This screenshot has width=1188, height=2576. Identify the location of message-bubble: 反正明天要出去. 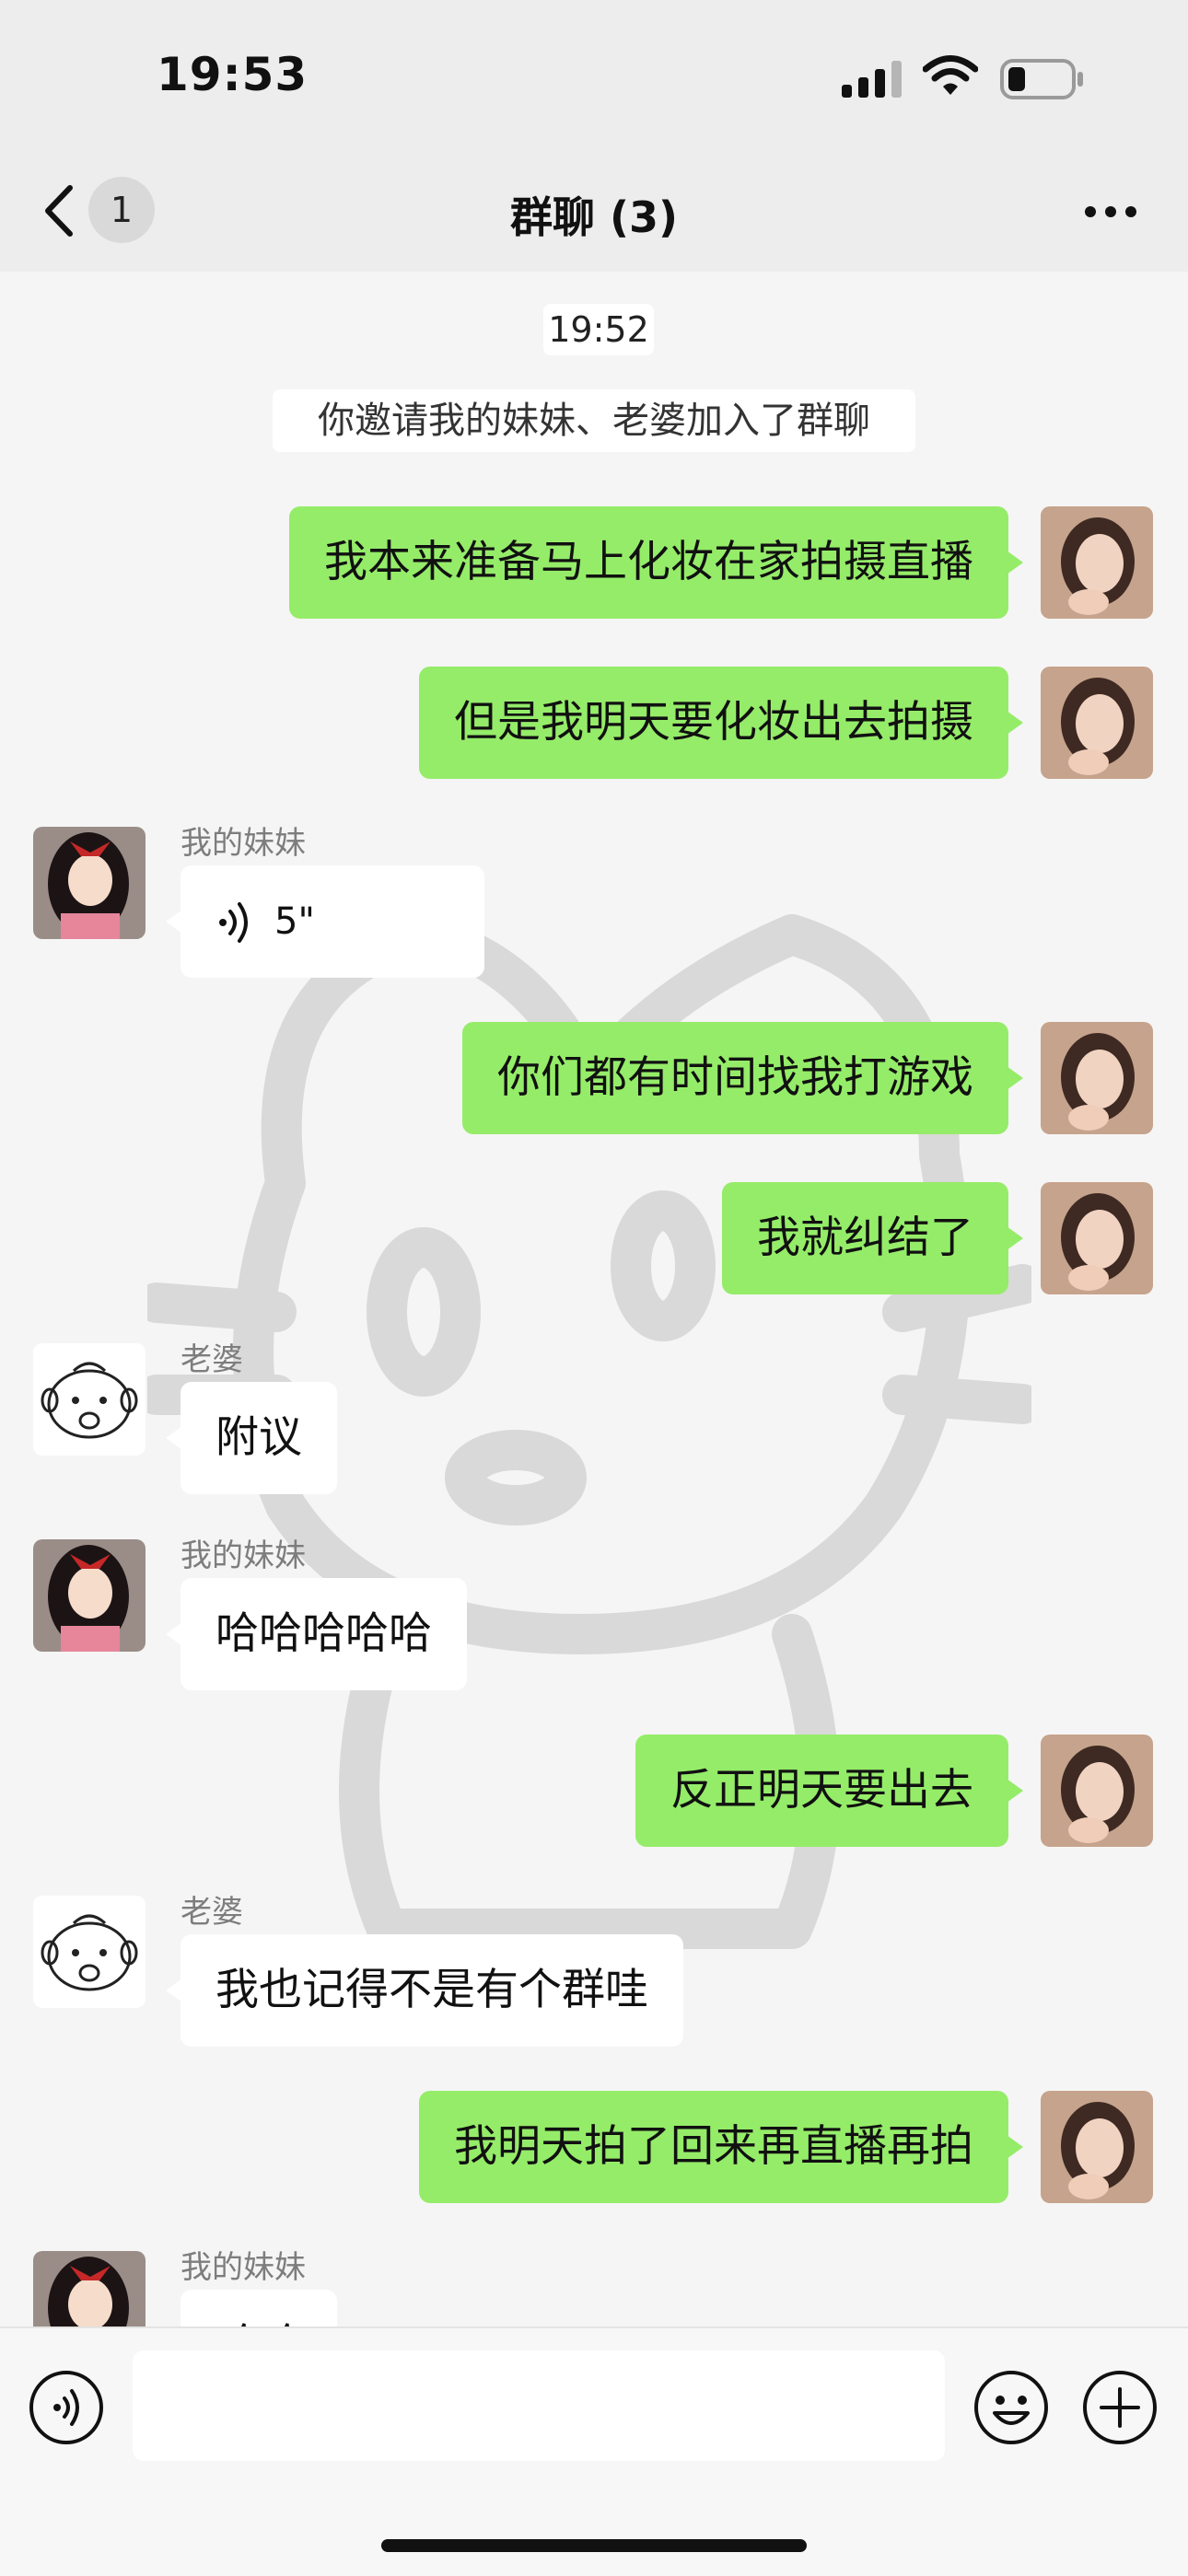
(829, 1791).